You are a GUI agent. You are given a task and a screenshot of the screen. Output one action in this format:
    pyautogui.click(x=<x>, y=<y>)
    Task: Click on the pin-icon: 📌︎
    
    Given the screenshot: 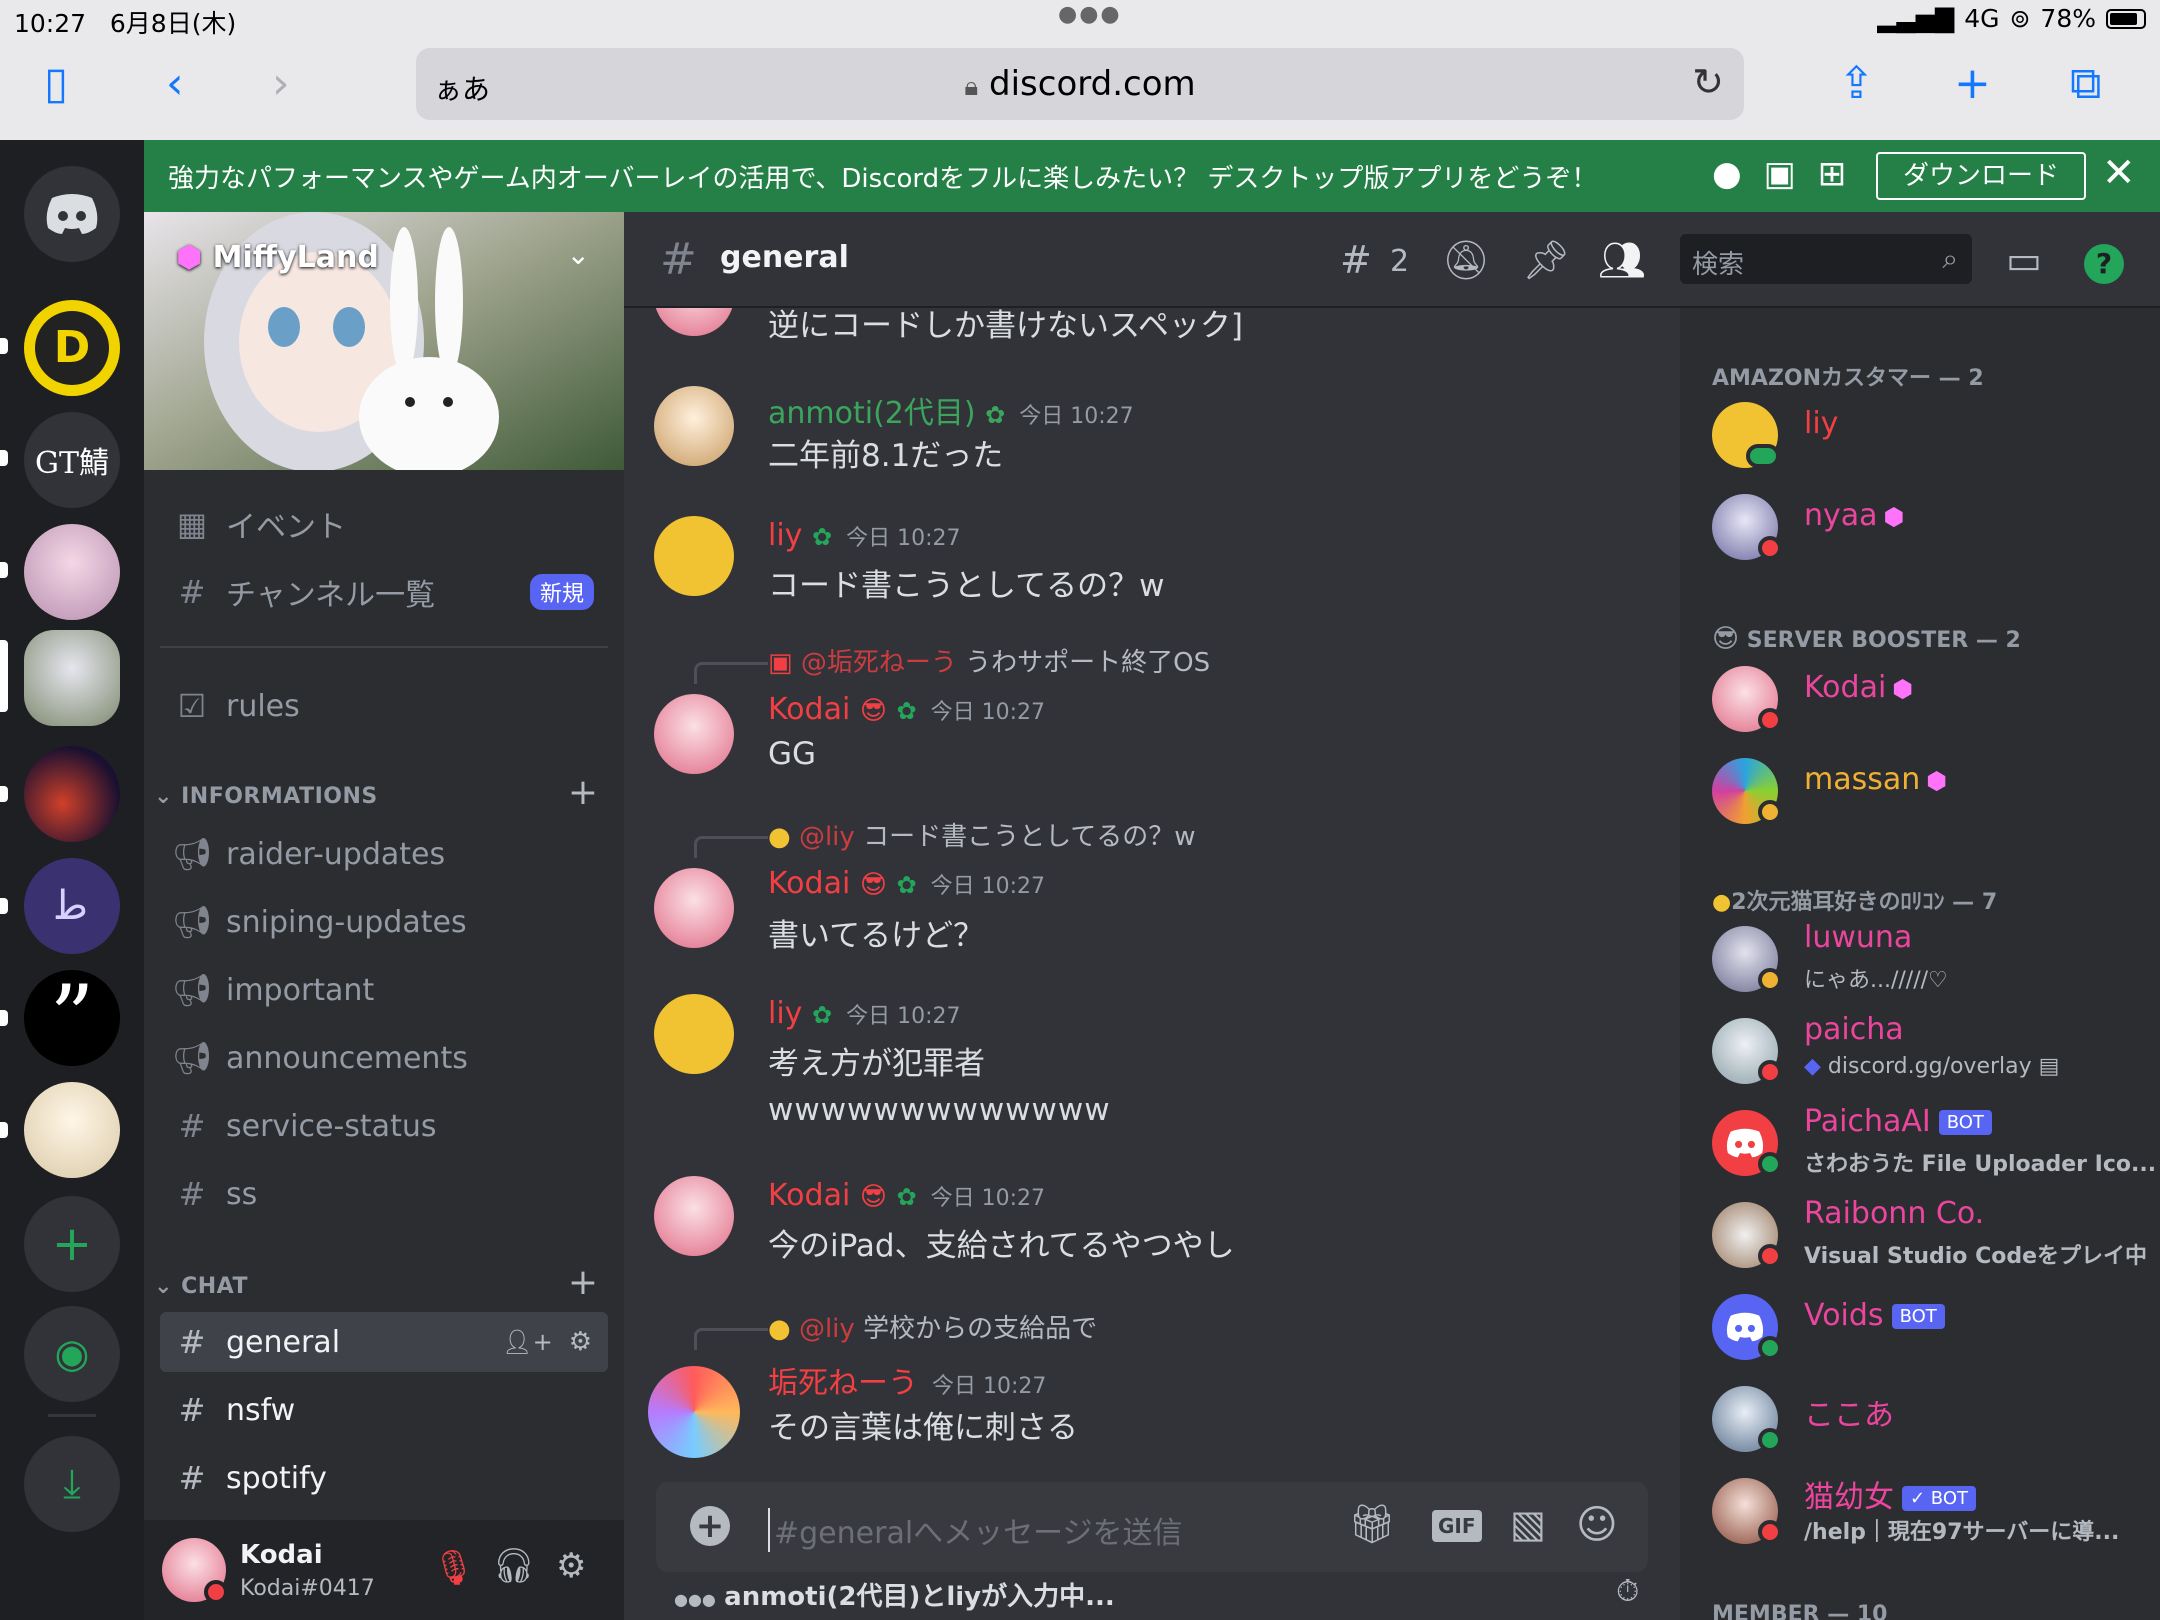 What is the action you would take?
    pyautogui.click(x=1546, y=260)
    